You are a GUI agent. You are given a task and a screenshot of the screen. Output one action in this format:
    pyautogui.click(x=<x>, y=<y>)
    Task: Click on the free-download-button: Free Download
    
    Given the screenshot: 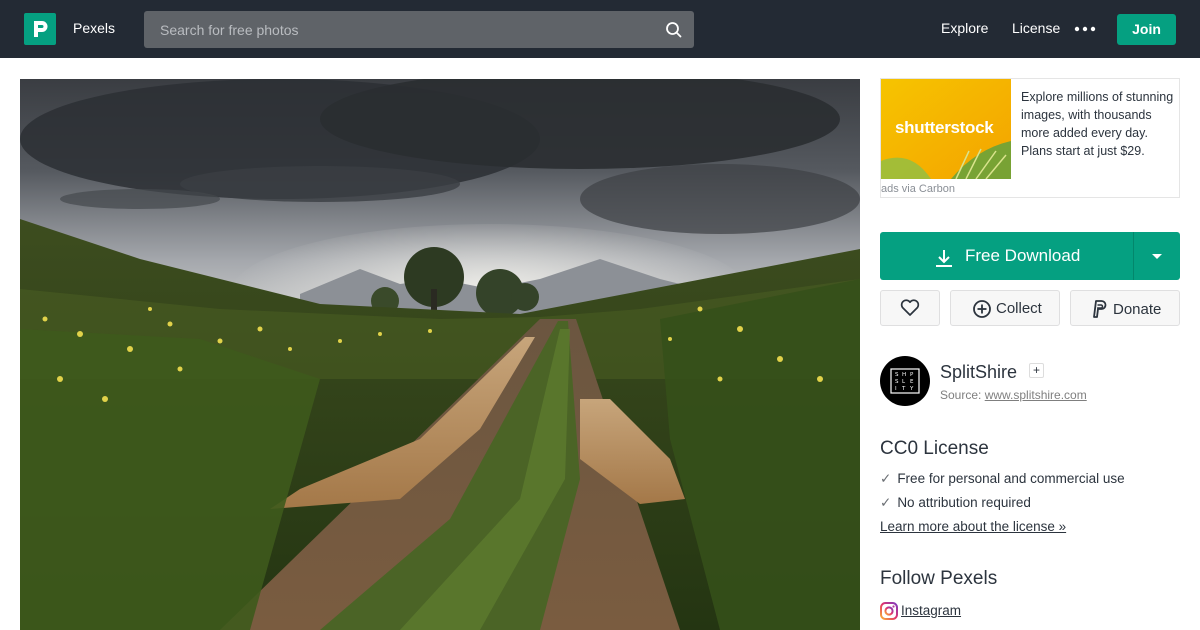 What is the action you would take?
    pyautogui.click(x=1006, y=256)
    